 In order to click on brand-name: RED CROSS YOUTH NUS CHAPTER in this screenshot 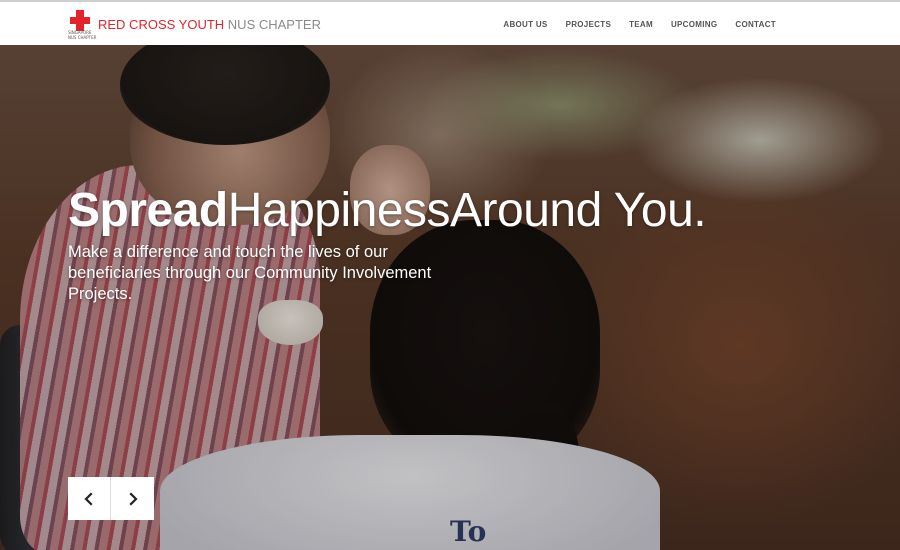, I will do `click(209, 24)`.